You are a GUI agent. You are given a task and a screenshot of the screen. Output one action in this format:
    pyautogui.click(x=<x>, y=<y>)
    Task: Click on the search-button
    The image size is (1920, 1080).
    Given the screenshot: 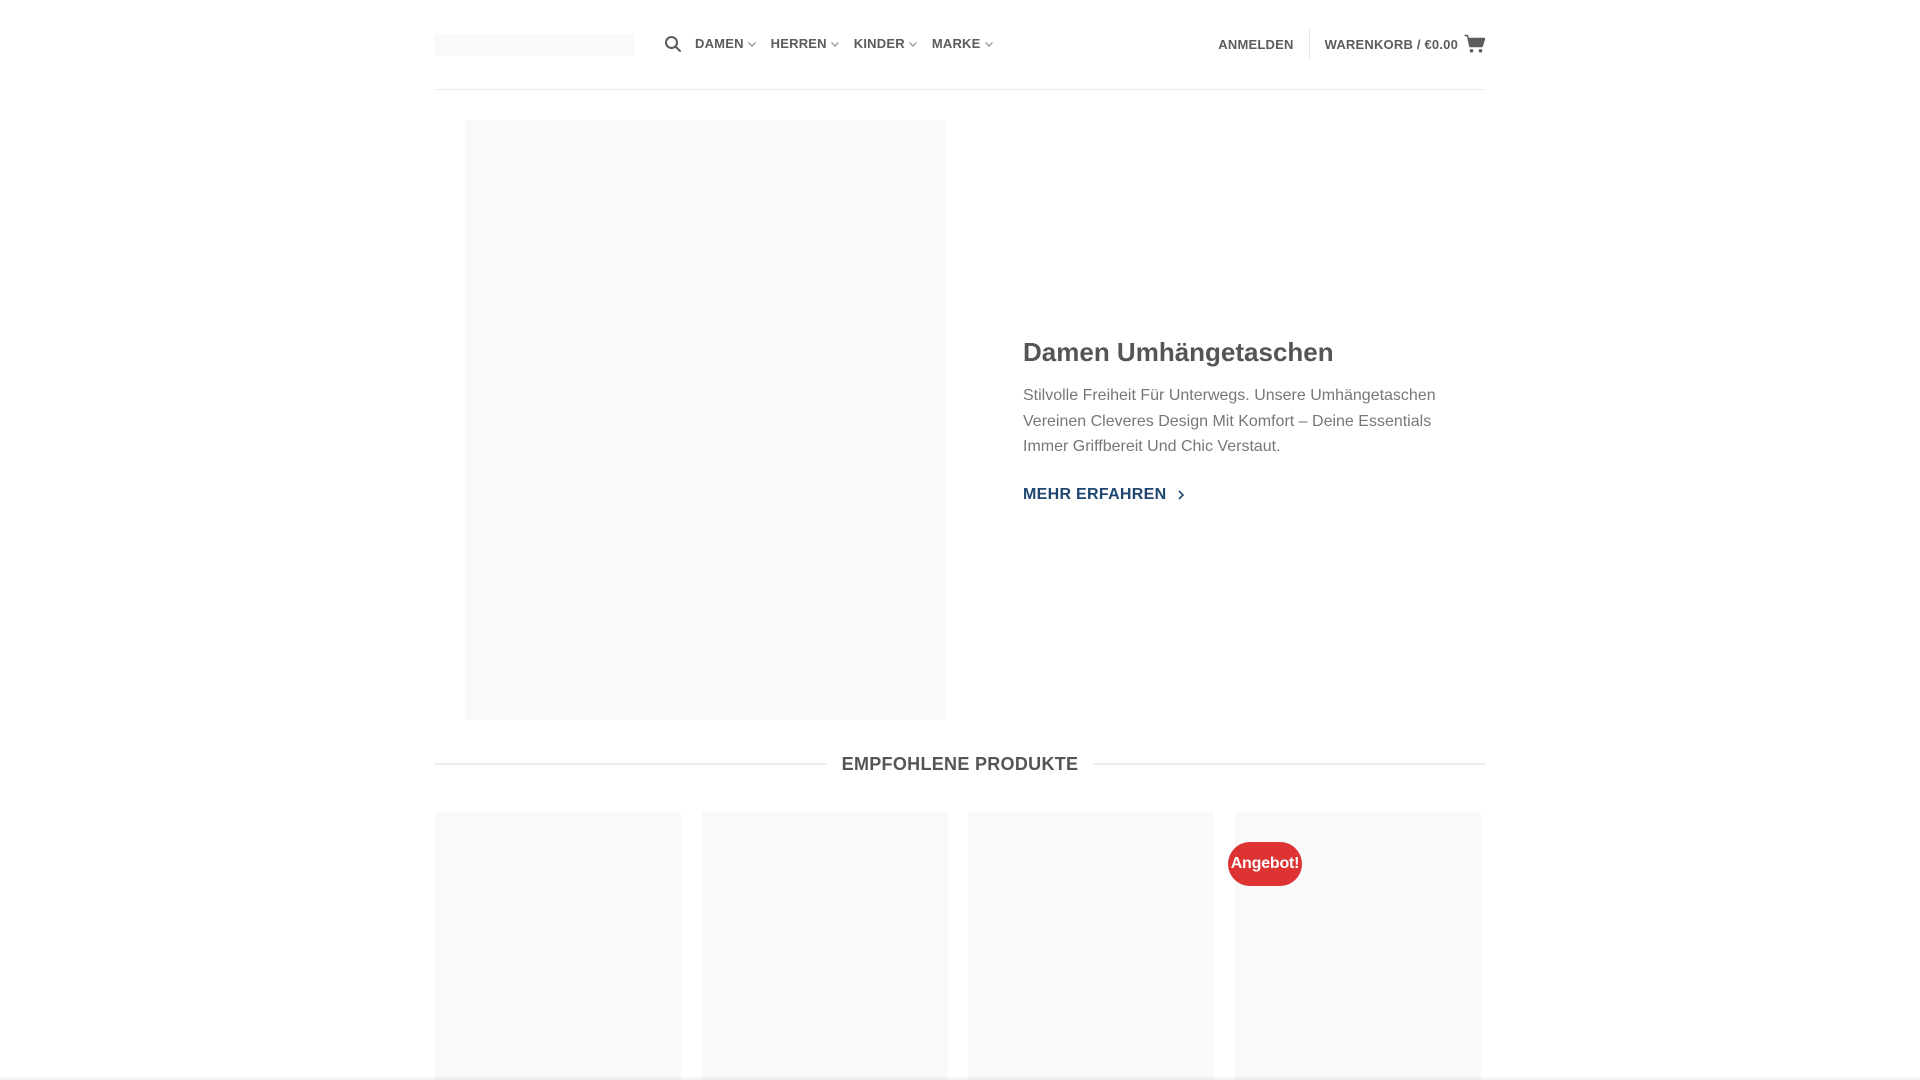 What is the action you would take?
    pyautogui.click(x=673, y=44)
    